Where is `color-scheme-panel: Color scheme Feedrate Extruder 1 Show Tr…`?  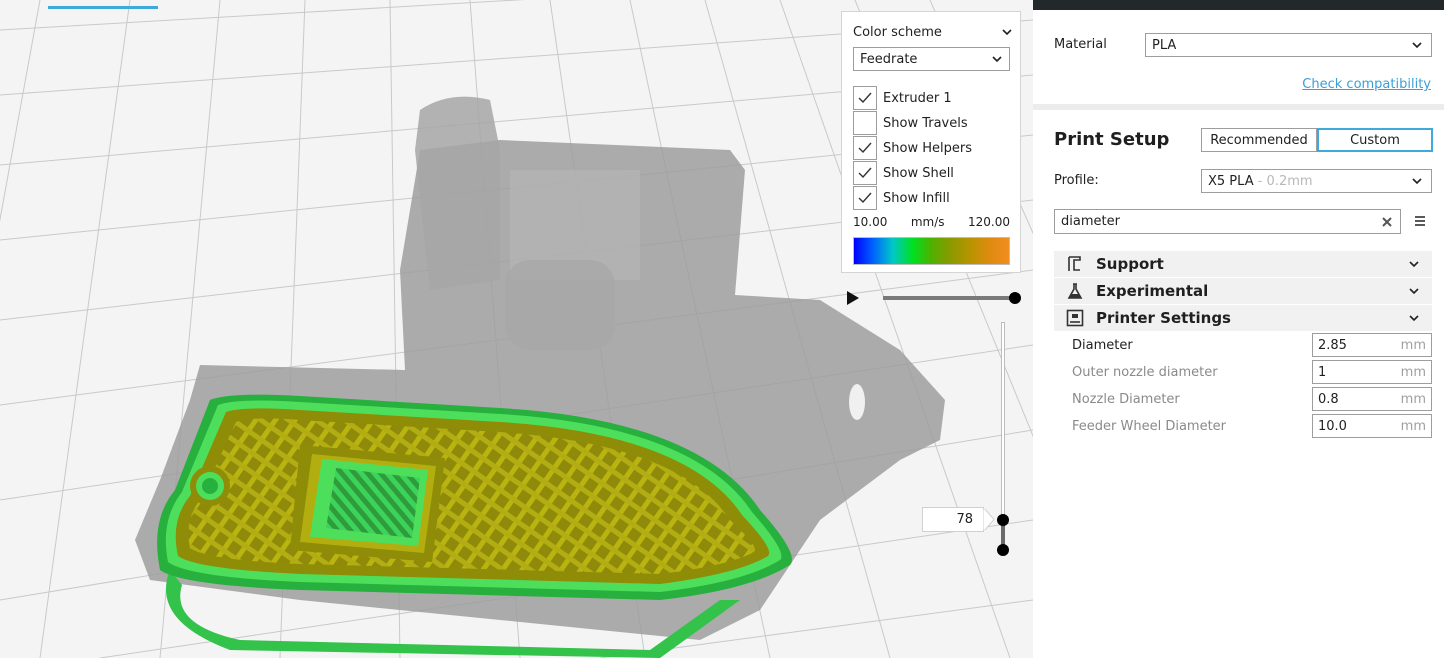
color-scheme-panel: Color scheme Feedrate Extruder 1 Show Tr… is located at coordinates (931, 142).